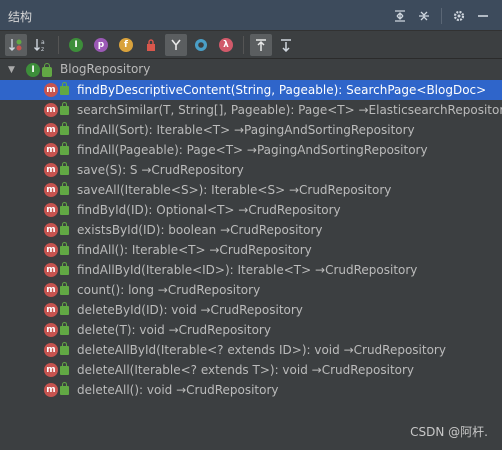 Image resolution: width=502 pixels, height=450 pixels. I want to click on member-signature: delete(T): void →CrudRepository, so click(174, 330).